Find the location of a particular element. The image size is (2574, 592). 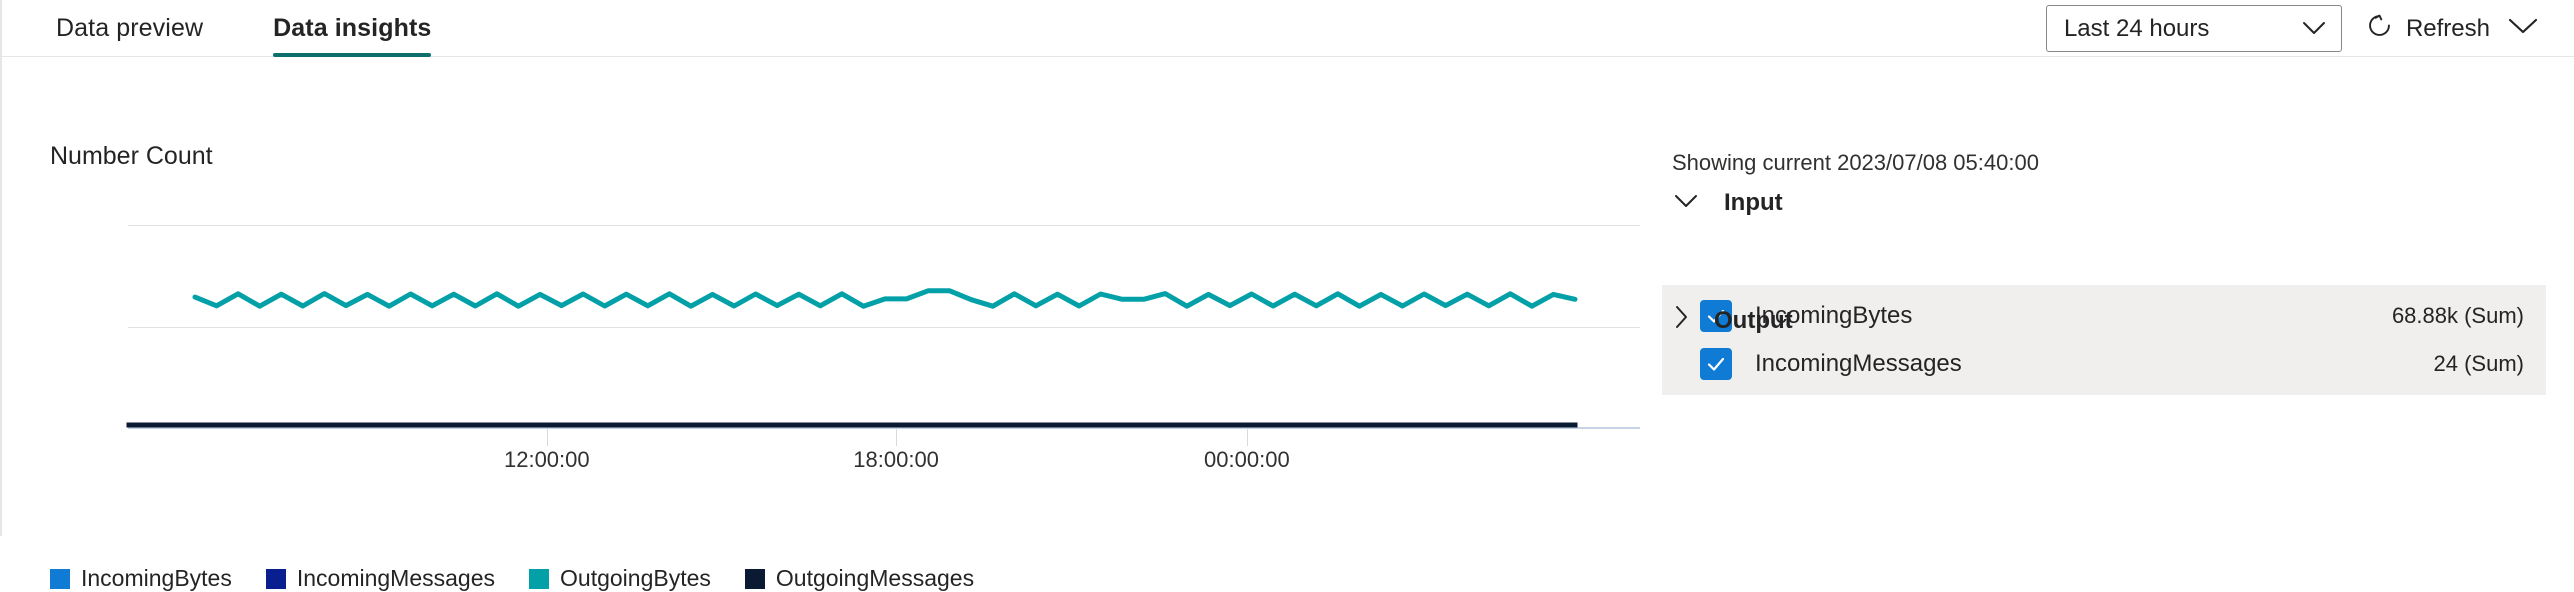

refresh-icon is located at coordinates (2379, 29).